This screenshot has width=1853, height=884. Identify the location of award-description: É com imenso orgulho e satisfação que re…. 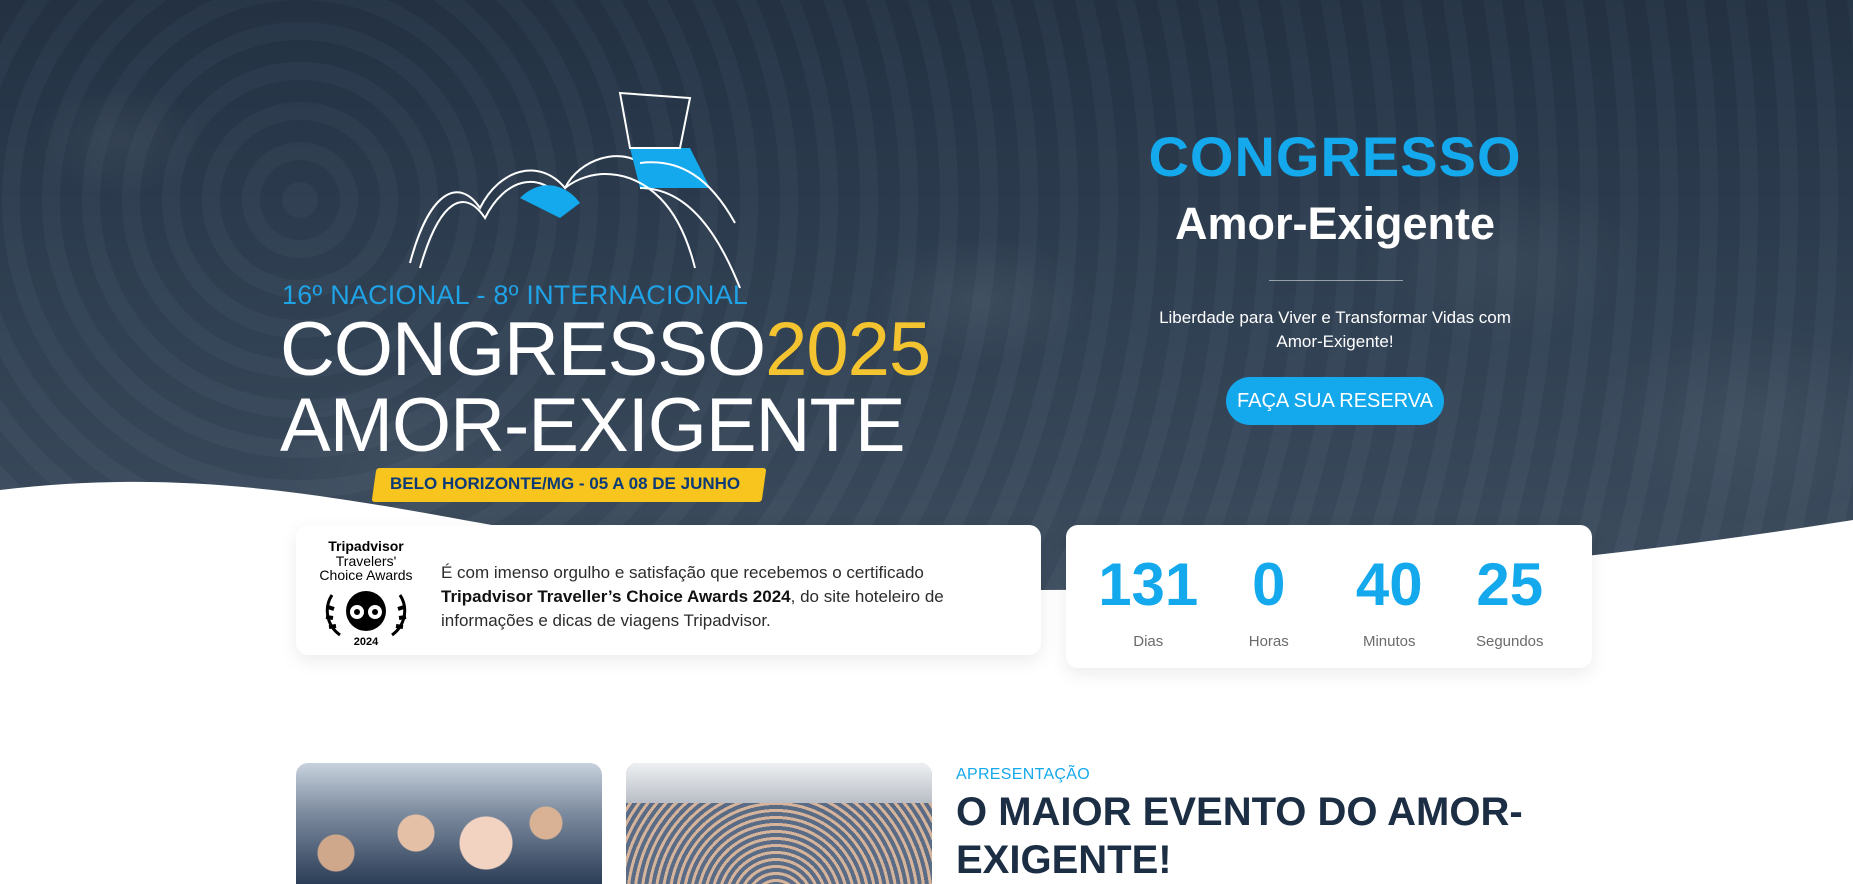
(721, 597).